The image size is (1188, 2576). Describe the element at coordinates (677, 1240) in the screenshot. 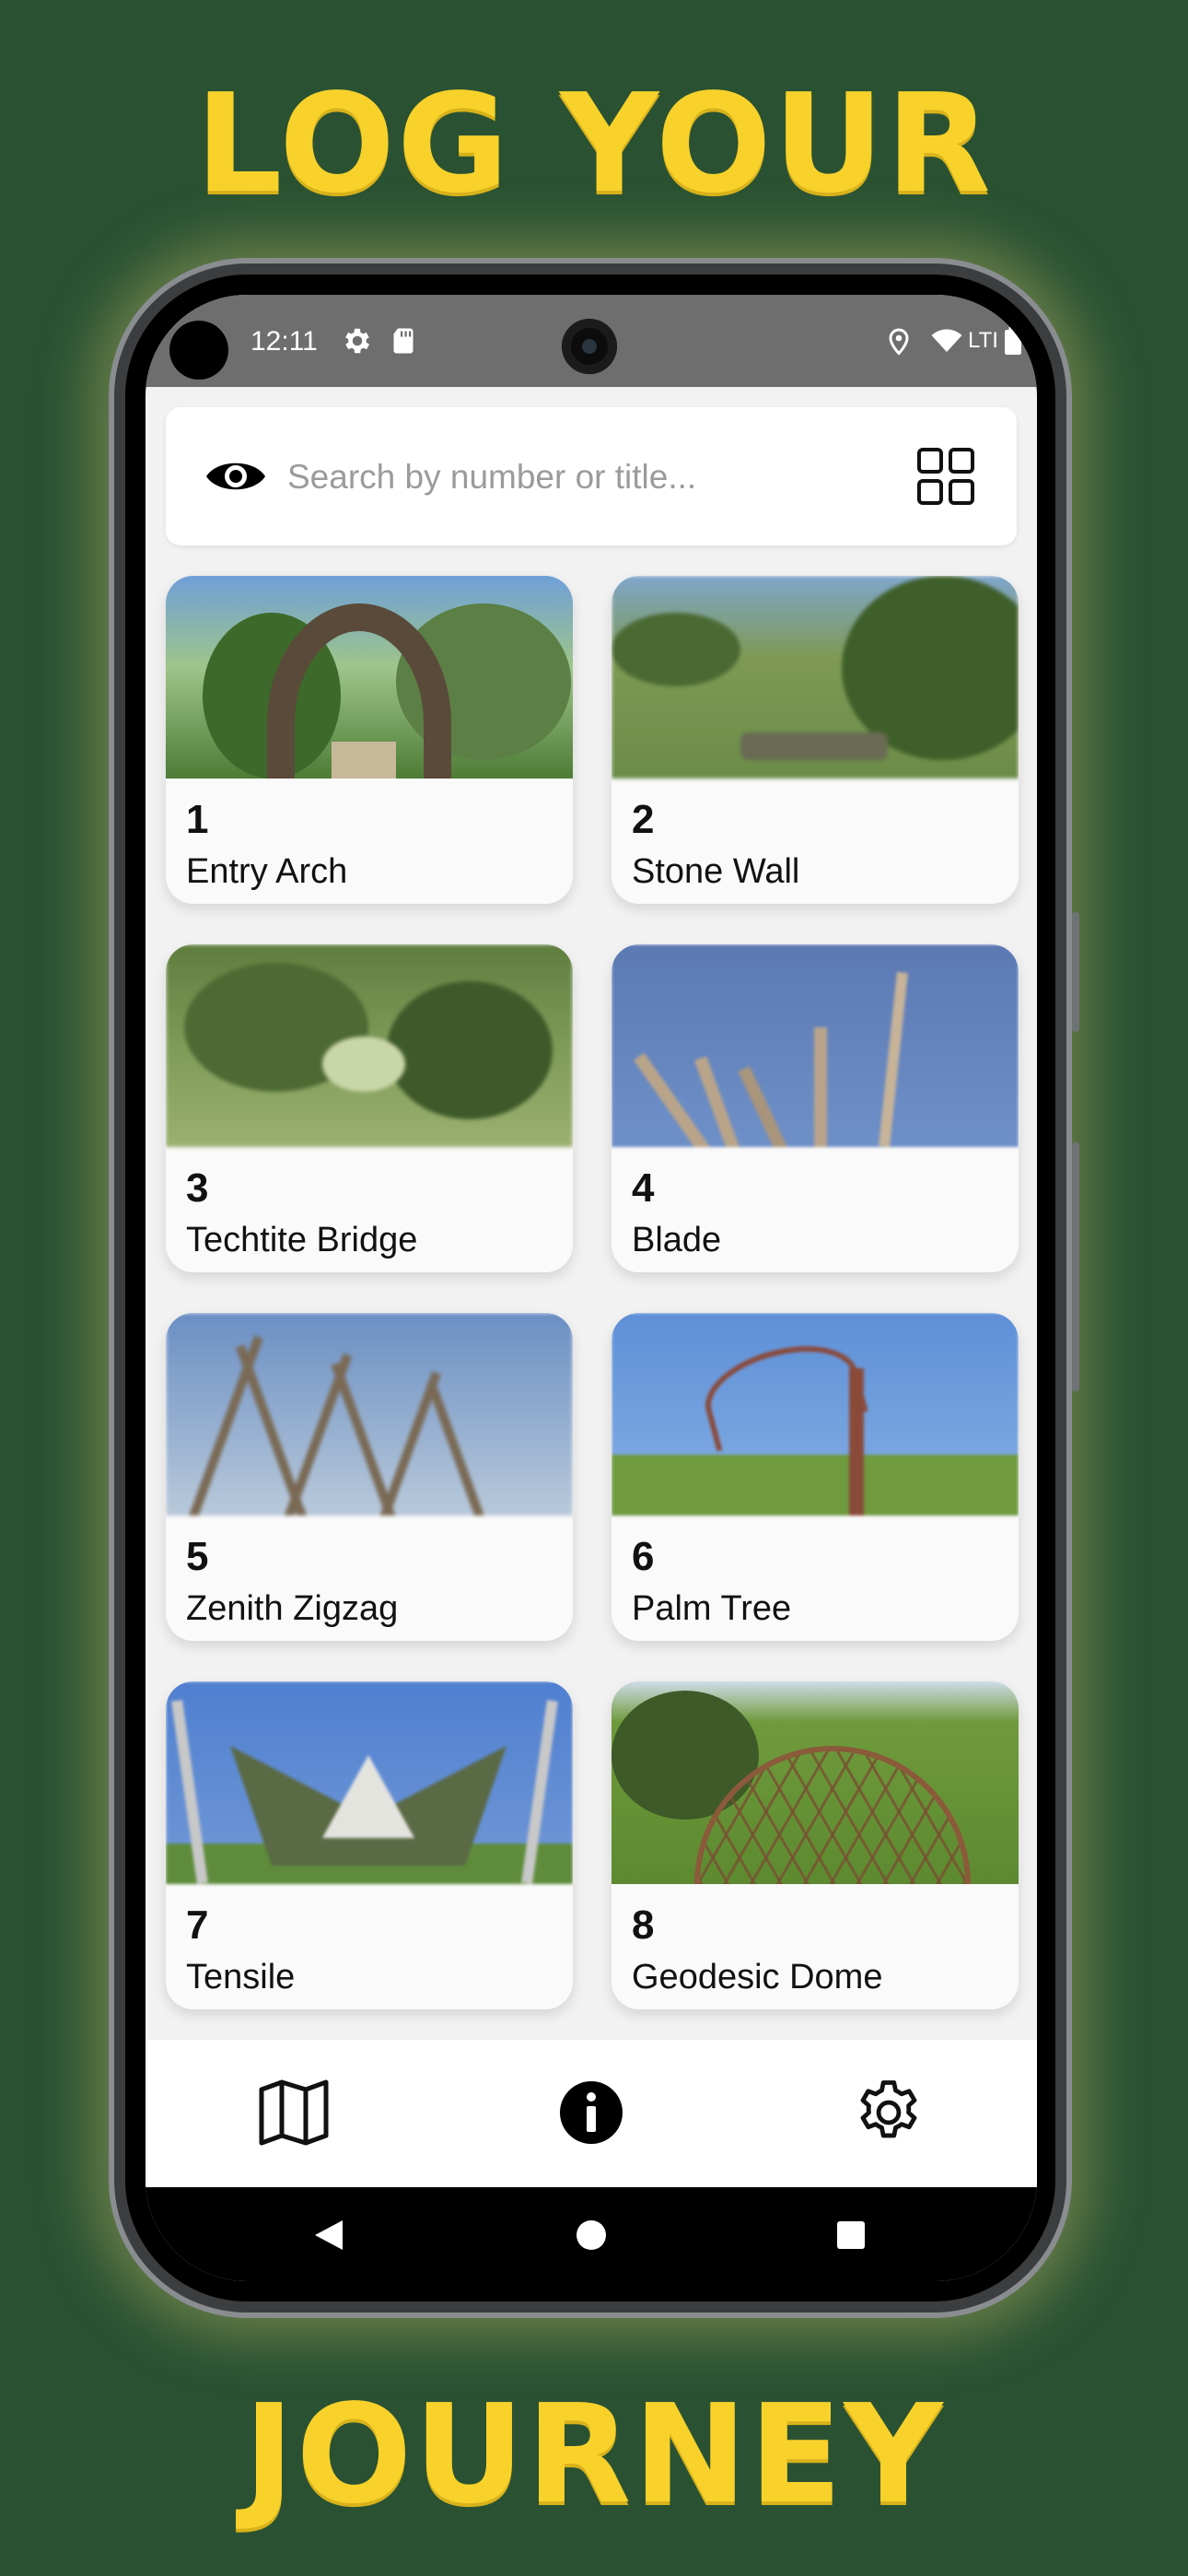

I see `card-title: Blade` at that location.